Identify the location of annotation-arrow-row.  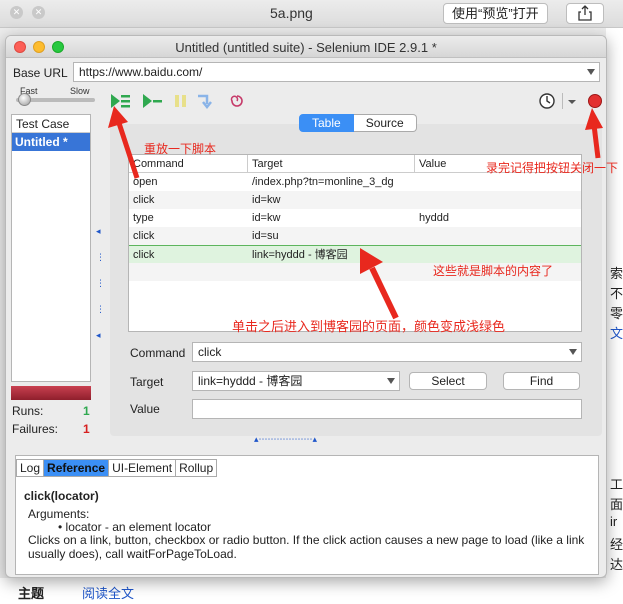
(379, 284).